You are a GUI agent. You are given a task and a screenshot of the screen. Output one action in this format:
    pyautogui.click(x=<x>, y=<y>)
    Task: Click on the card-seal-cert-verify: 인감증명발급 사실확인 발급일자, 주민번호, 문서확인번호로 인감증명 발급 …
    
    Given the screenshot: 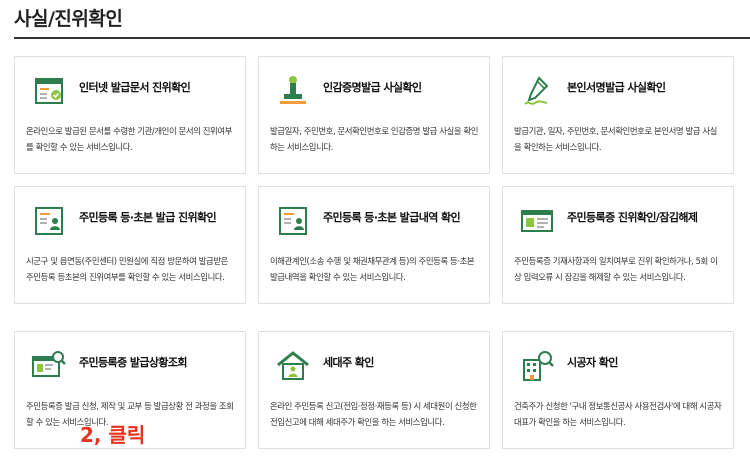 What is the action you would take?
    pyautogui.click(x=374, y=115)
    